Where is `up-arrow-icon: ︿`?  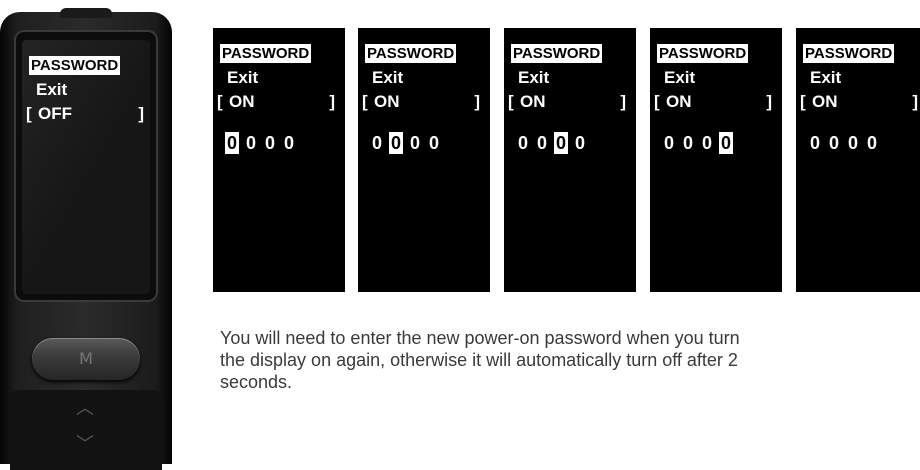 up-arrow-icon: ︿ is located at coordinates (85, 409).